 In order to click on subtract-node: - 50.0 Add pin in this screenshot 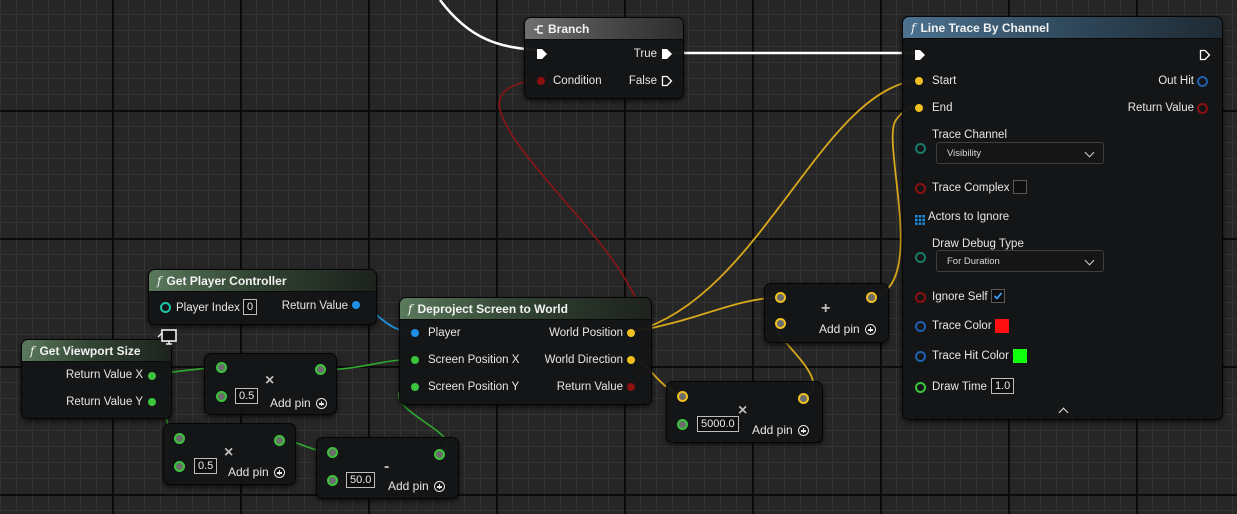, I will do `click(387, 468)`.